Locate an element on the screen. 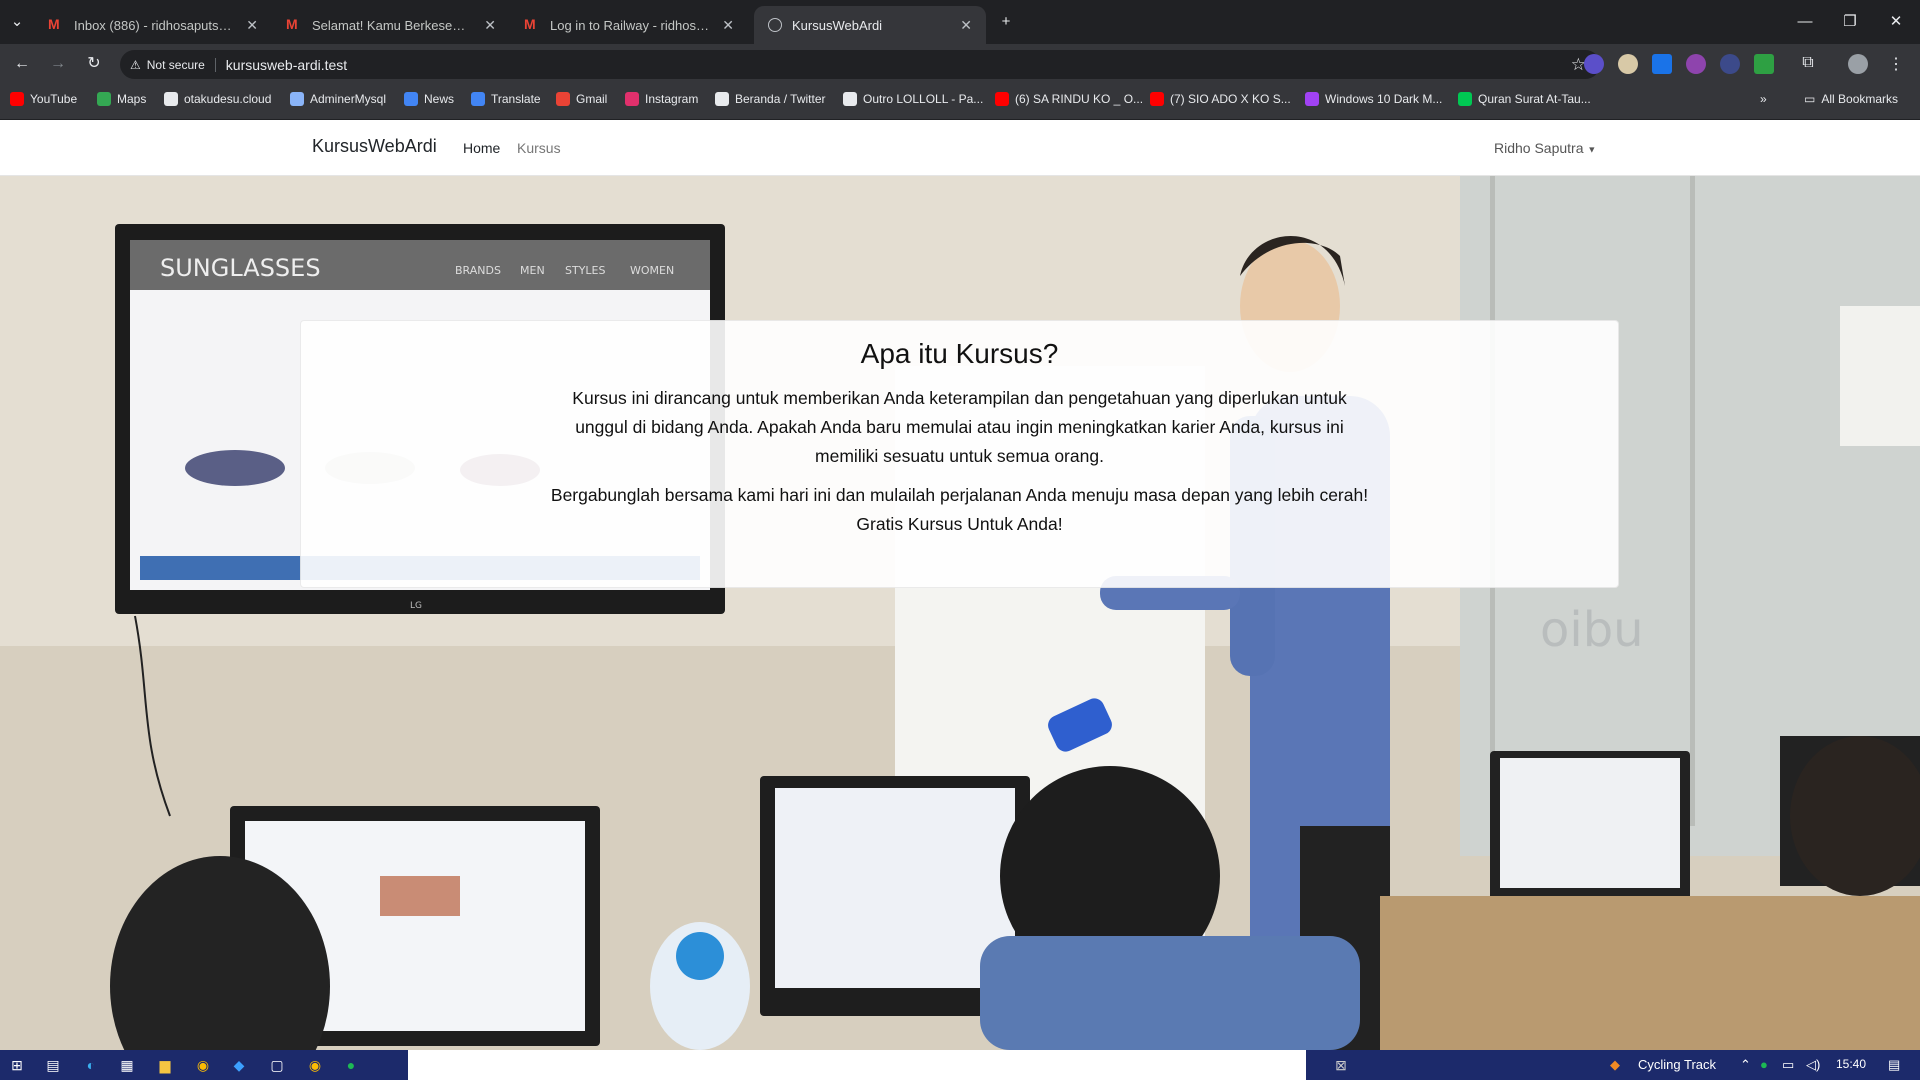 The width and height of the screenshot is (1920, 1080). tab-title: Selamat! Kamu Berkesempatan is located at coordinates (393, 25).